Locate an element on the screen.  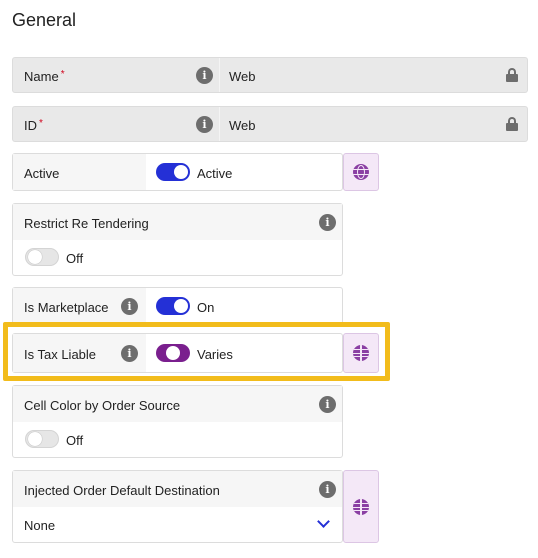
chevron-down-icon is located at coordinates (323, 521).